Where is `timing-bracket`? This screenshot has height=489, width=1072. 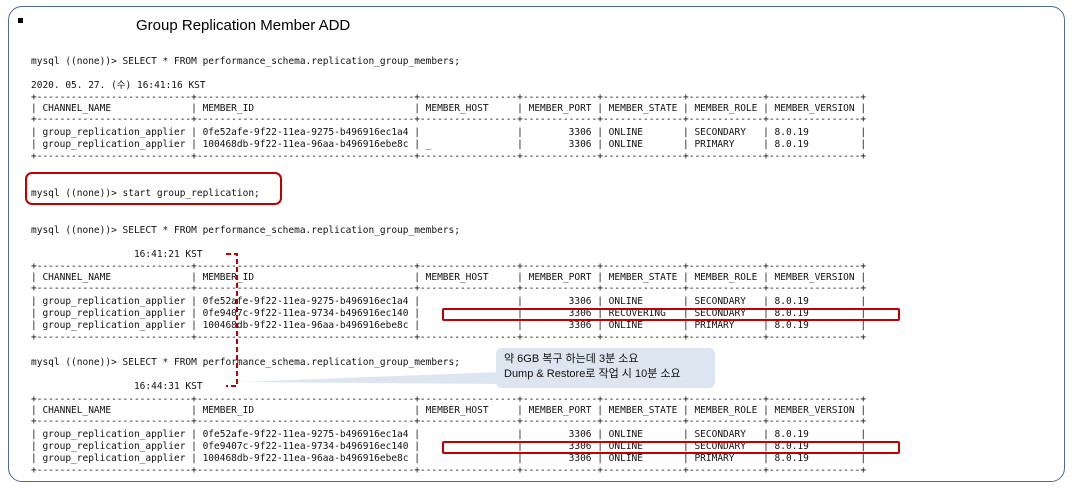
timing-bracket is located at coordinates (363, 320).